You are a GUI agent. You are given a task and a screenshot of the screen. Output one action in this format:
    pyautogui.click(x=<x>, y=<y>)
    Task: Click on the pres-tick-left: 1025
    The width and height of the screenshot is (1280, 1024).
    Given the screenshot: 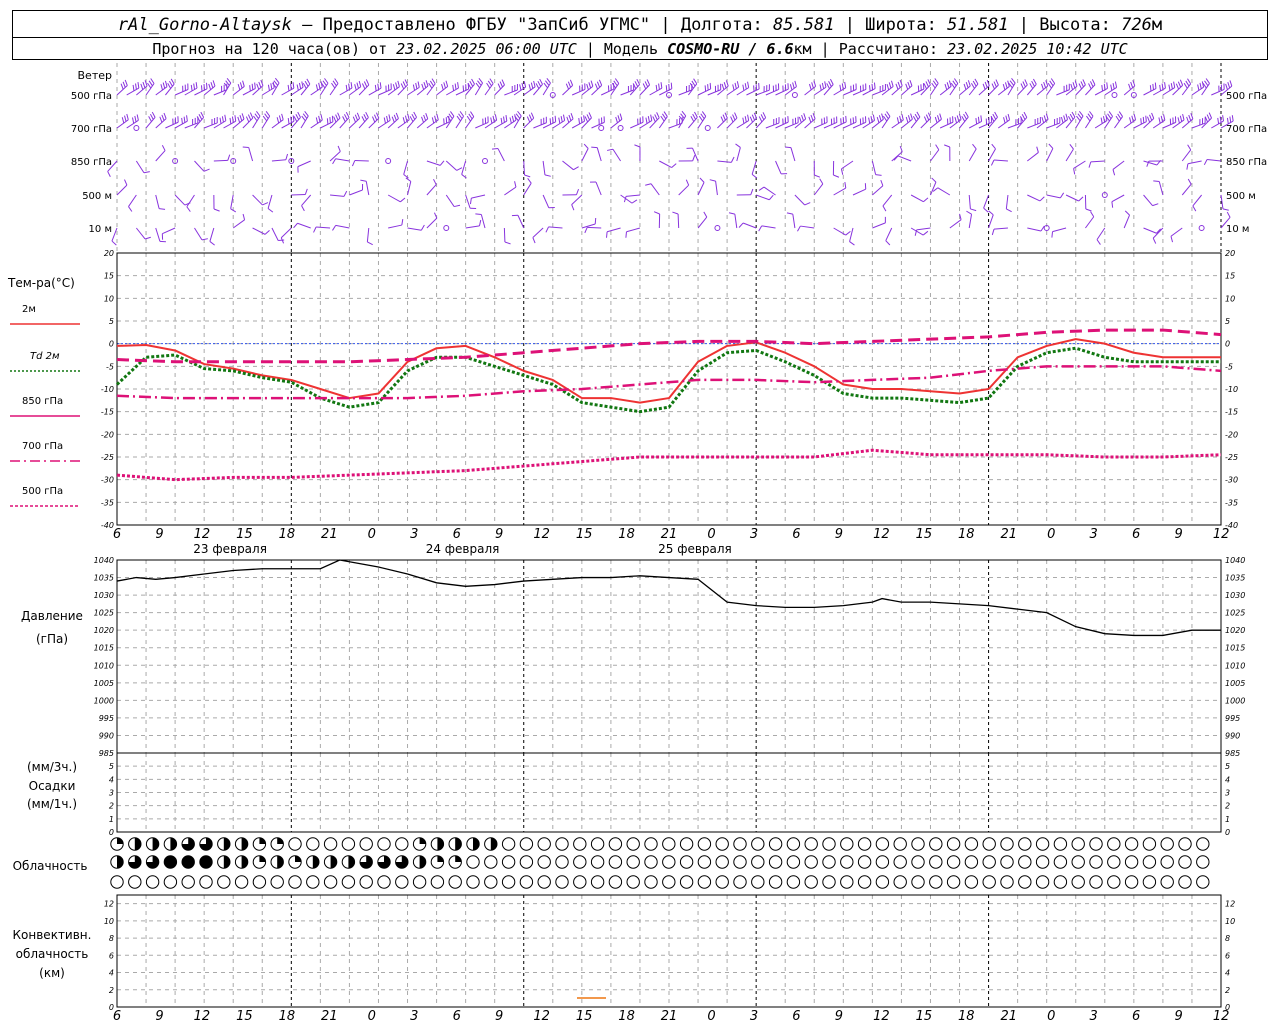 What is the action you would take?
    pyautogui.click(x=104, y=613)
    